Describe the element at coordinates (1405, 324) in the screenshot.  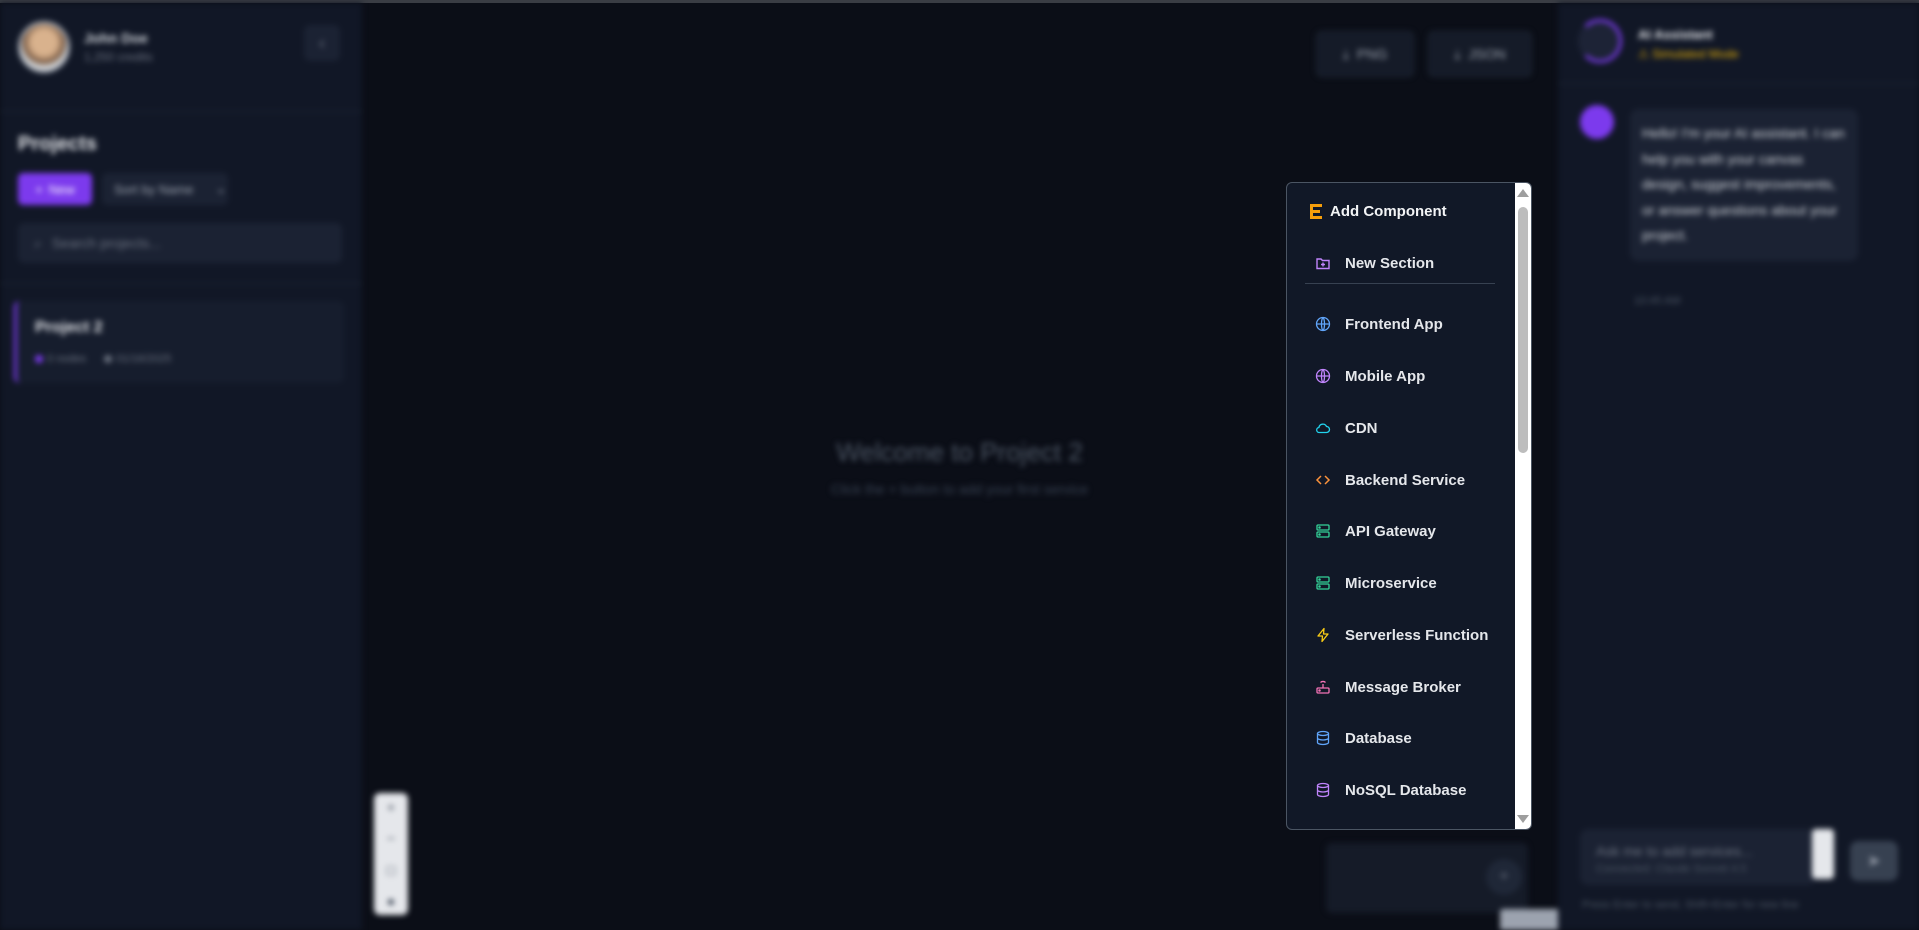
I see `menu-item-frontend-app: Frontend App` at that location.